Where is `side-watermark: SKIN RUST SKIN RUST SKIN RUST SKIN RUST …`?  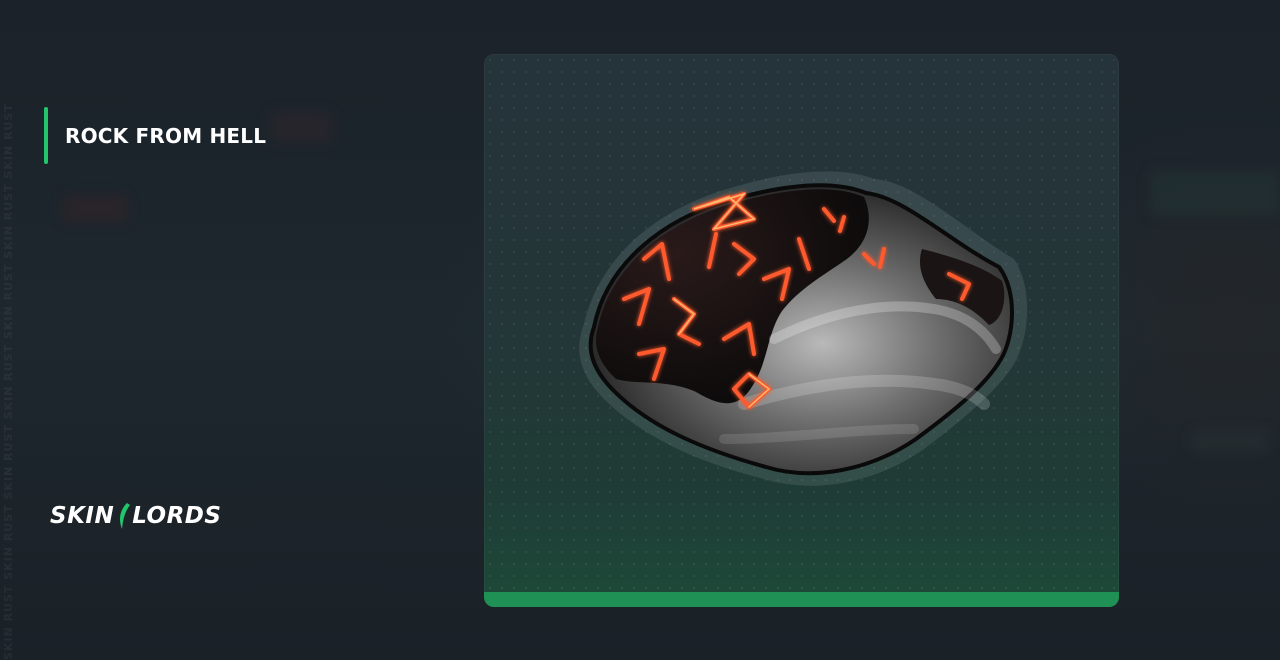 side-watermark: SKIN RUST SKIN RUST SKIN RUST SKIN RUST … is located at coordinates (9, 330).